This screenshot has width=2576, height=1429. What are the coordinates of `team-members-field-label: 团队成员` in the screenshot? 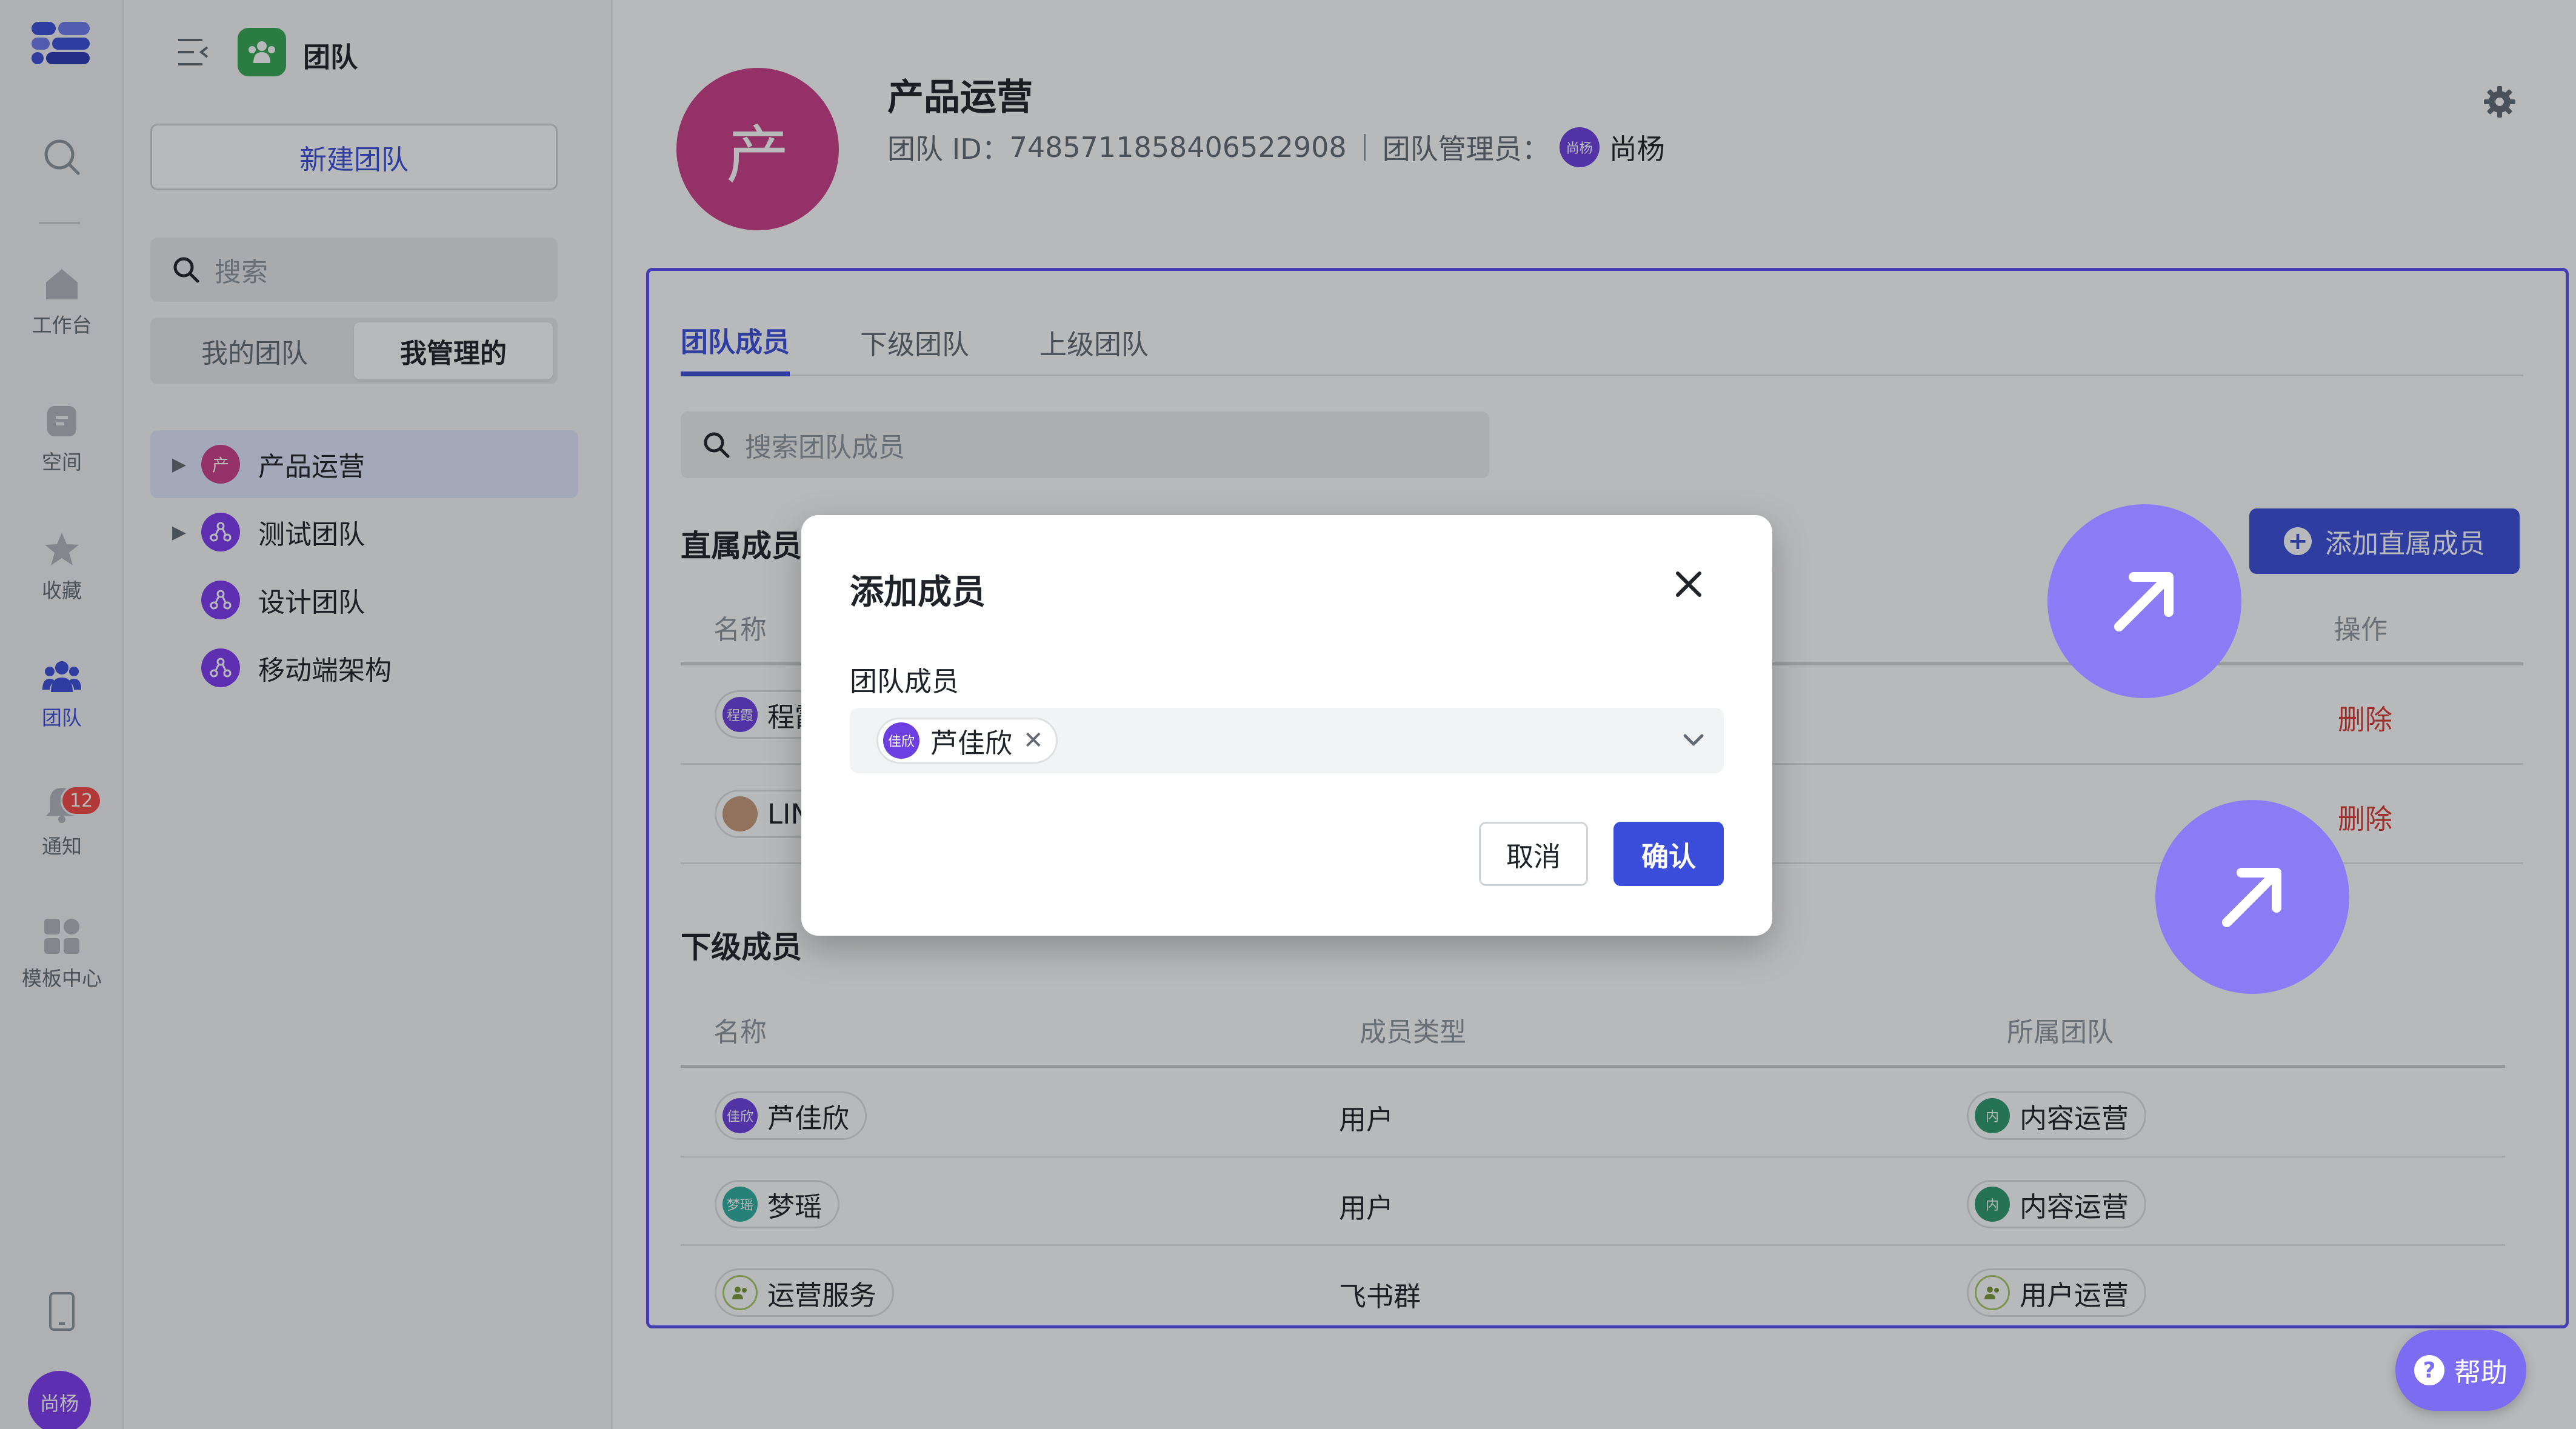 It's located at (904, 681).